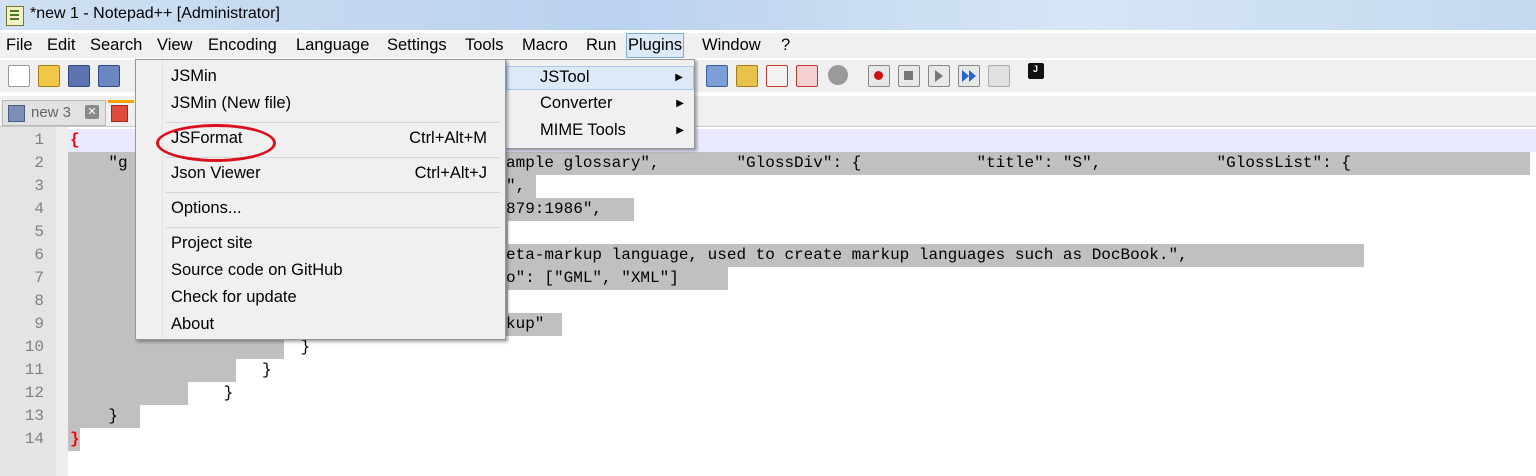 This screenshot has width=1536, height=476. Describe the element at coordinates (15, 16) in the screenshot. I see `notepad-plus-plus-icon` at that location.